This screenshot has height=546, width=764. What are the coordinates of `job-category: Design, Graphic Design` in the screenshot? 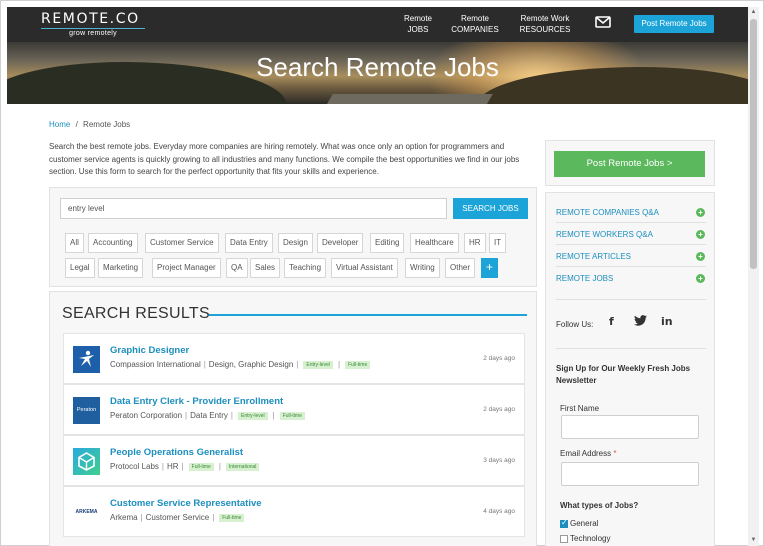 It's located at (251, 364).